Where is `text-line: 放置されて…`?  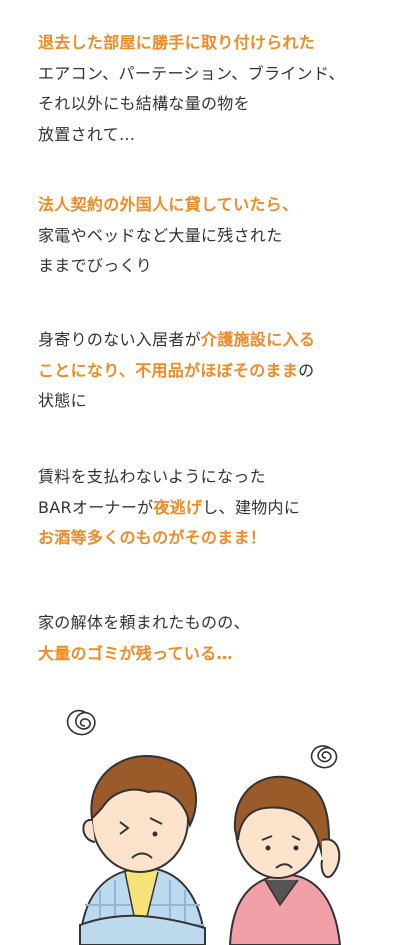 text-line: 放置されて… is located at coordinates (218, 135).